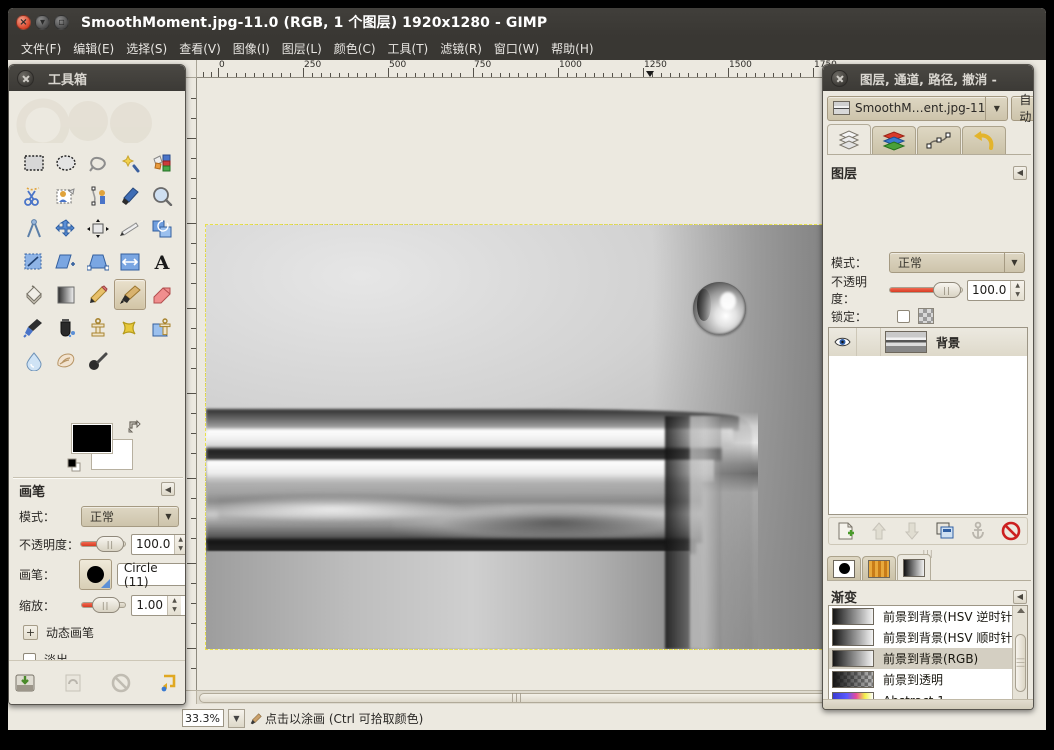 The width and height of the screenshot is (1054, 750). I want to click on tab-channels, so click(894, 140).